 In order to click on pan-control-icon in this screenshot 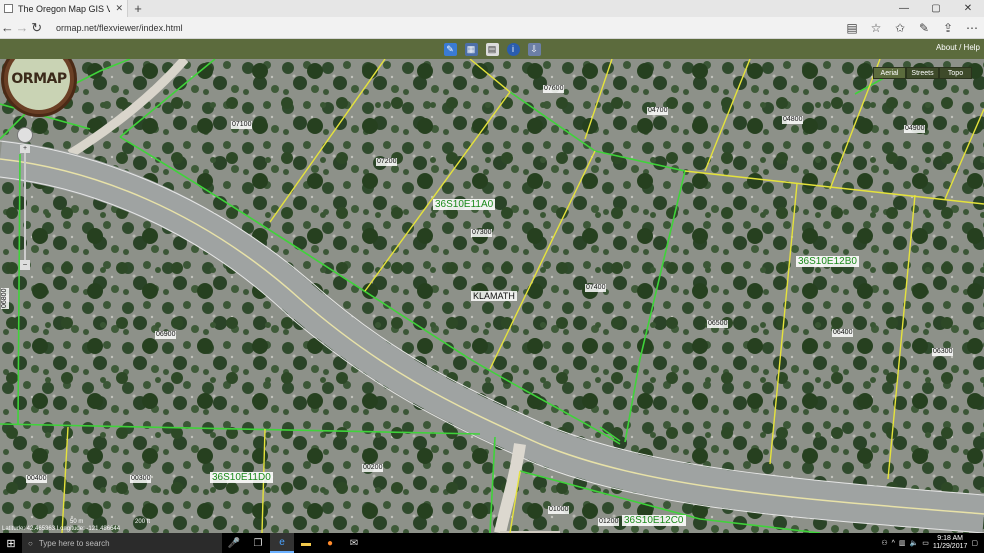, I will do `click(25, 135)`.